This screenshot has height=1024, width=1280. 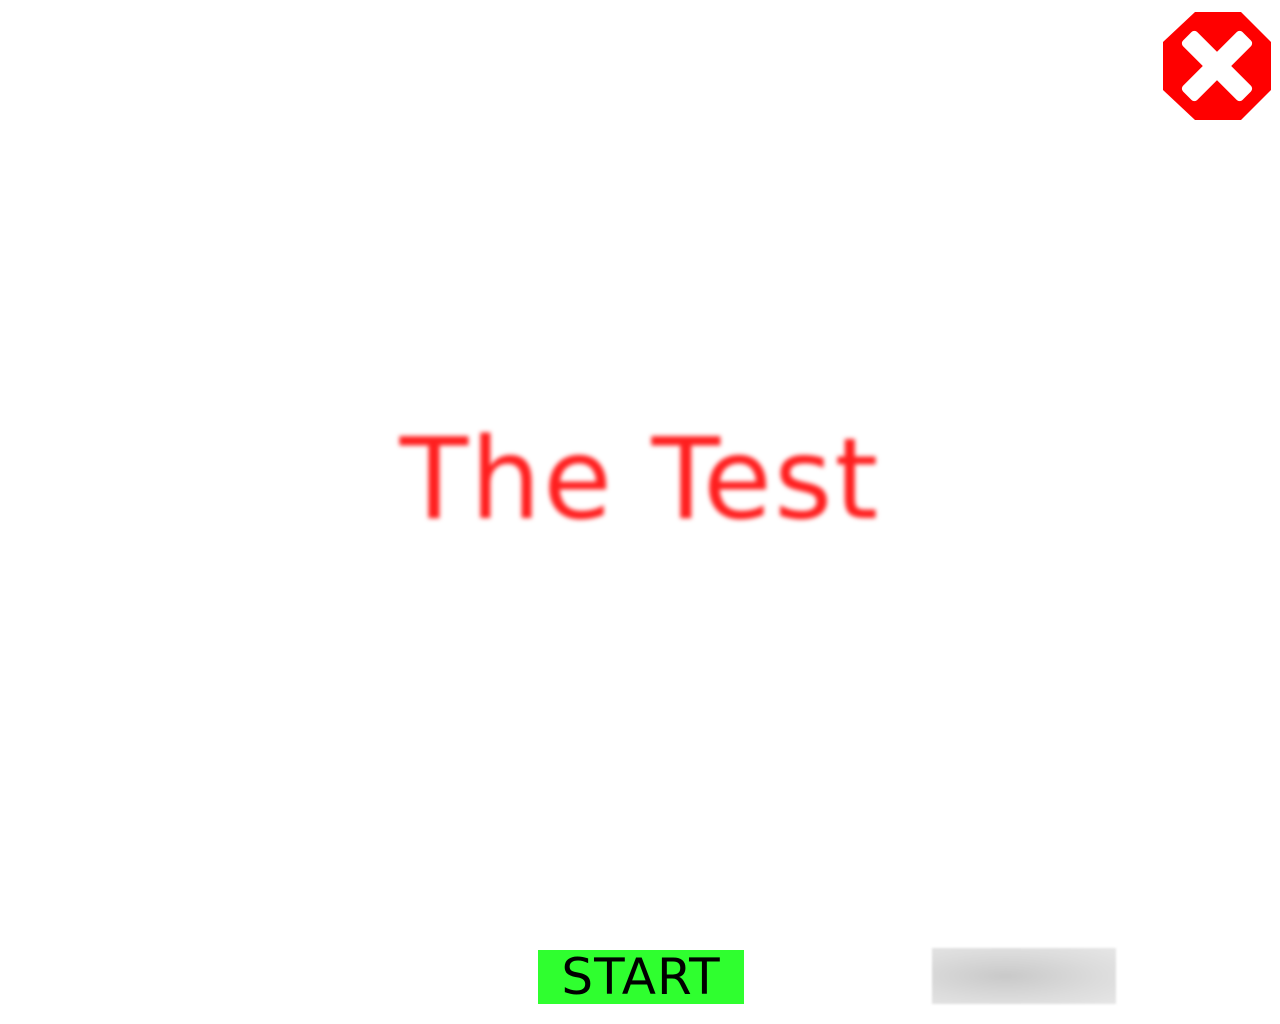 What do you see at coordinates (640, 480) in the screenshot?
I see `page-title: The Test` at bounding box center [640, 480].